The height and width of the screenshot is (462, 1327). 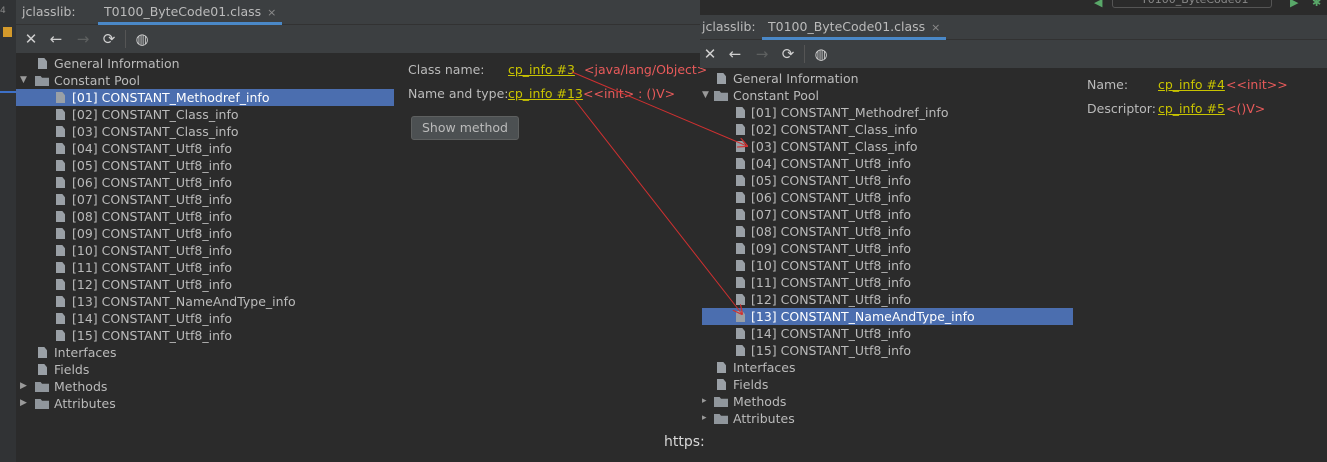 What do you see at coordinates (854, 27) in the screenshot?
I see `right-file-tab: T0100_ByteCode01.class ×` at bounding box center [854, 27].